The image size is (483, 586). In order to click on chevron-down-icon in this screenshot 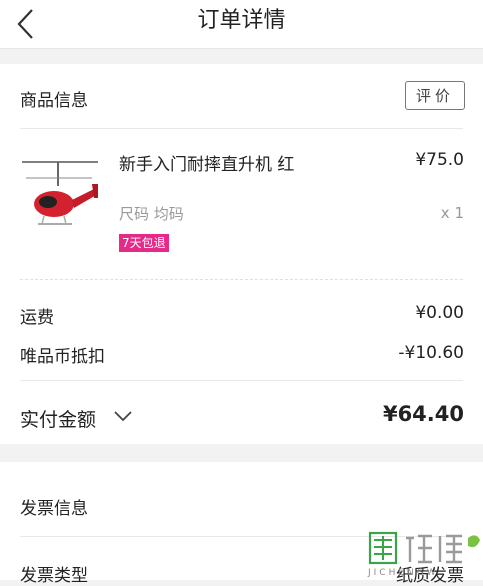, I will do `click(123, 416)`.